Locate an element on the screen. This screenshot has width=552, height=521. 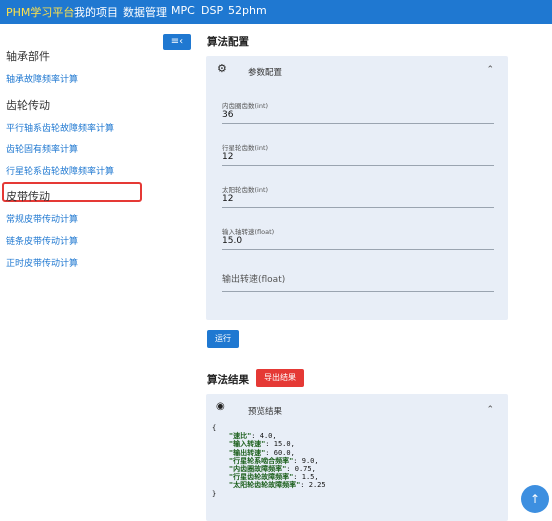
result-value: : 2.25 is located at coordinates (313, 485).